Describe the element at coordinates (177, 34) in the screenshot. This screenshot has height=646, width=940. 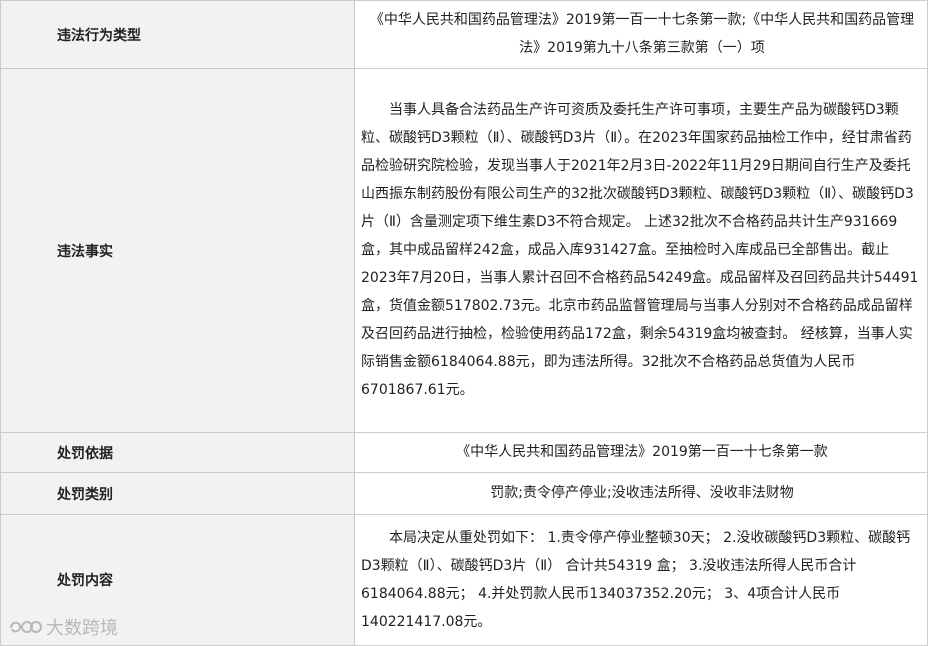
I see `label-violation-type: 违法行为类型` at that location.